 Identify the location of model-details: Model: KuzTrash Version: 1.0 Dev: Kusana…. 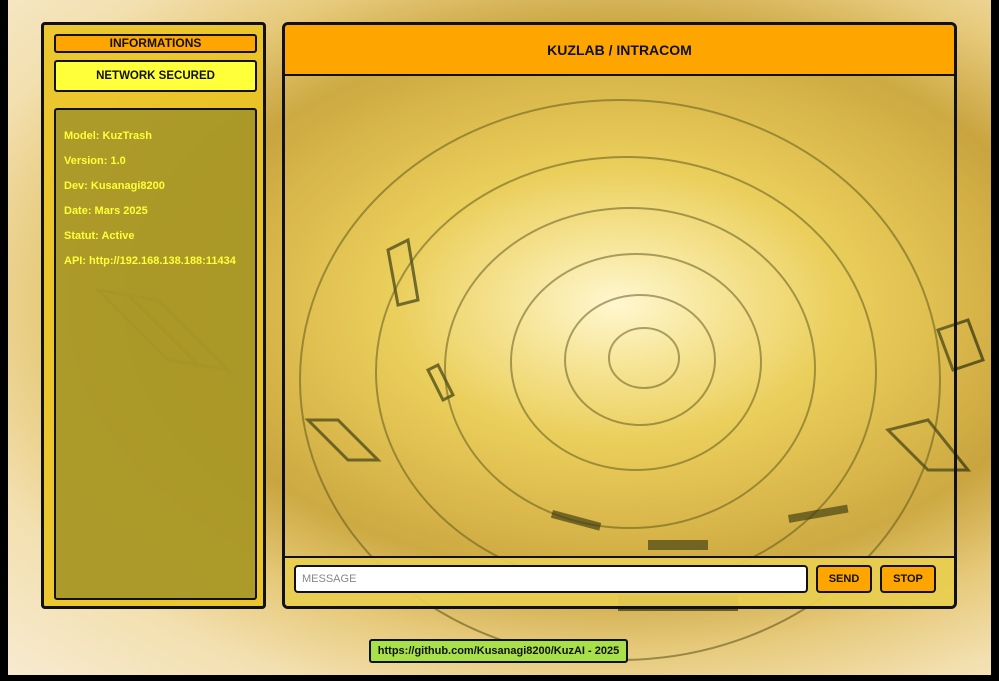
(155, 354).